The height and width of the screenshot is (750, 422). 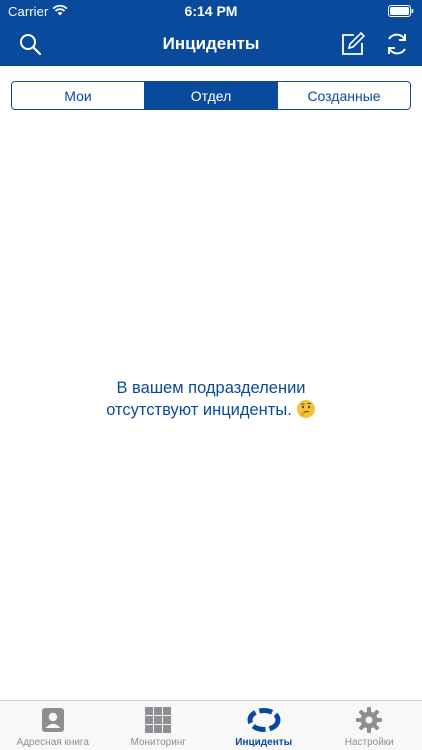 What do you see at coordinates (401, 11) in the screenshot?
I see `battery-icon` at bounding box center [401, 11].